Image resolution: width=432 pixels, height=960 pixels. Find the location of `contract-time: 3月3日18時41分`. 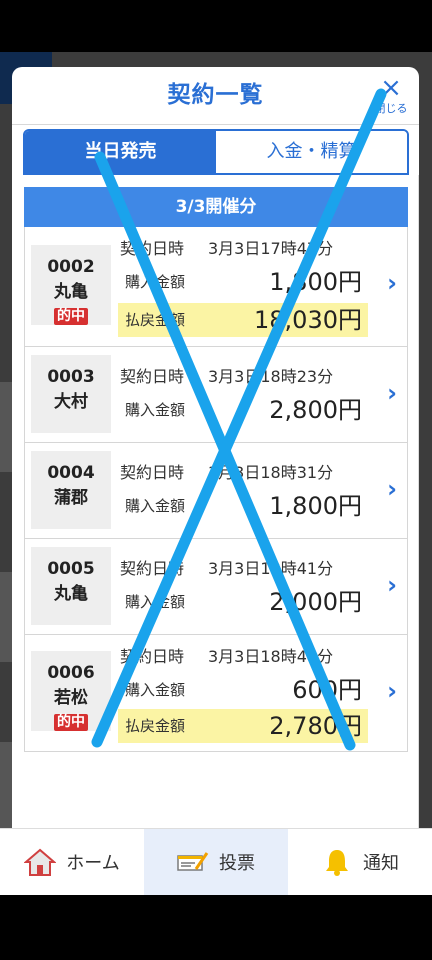

contract-time: 3月3日18時41分 is located at coordinates (271, 568).